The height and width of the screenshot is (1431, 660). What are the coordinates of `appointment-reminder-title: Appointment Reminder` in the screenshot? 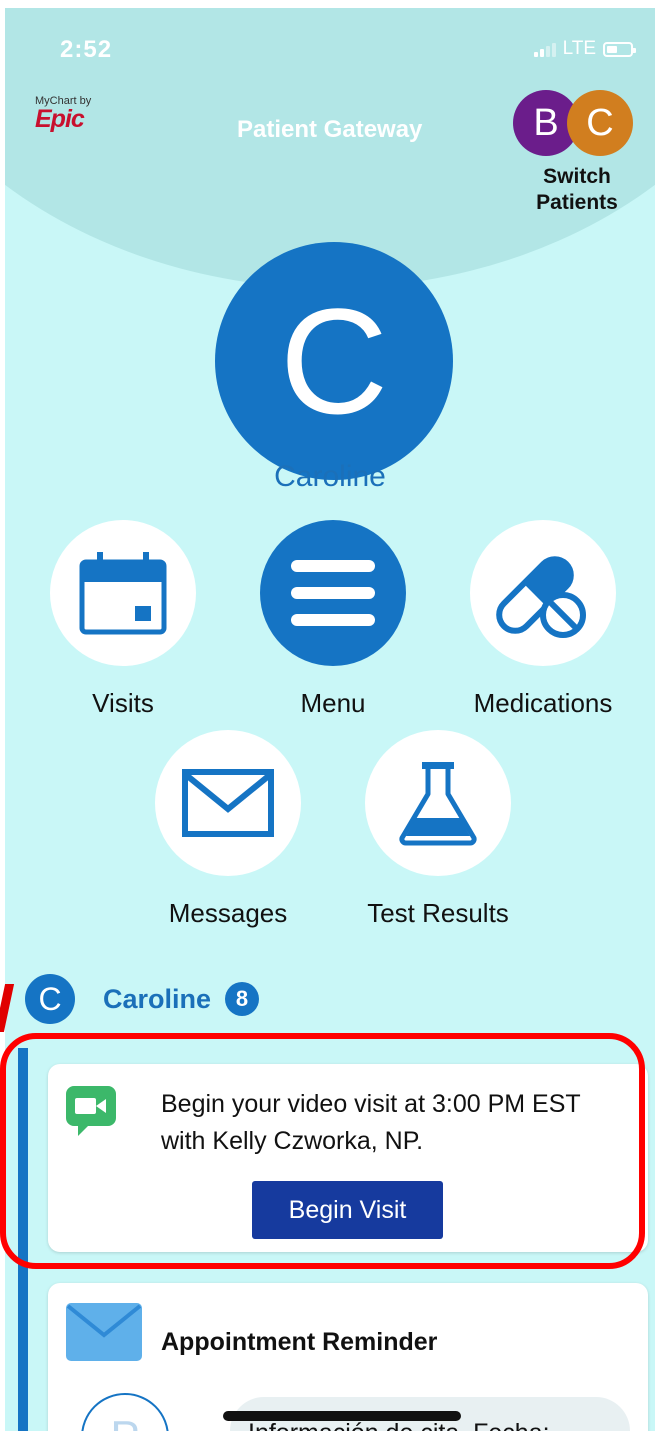 It's located at (299, 1342).